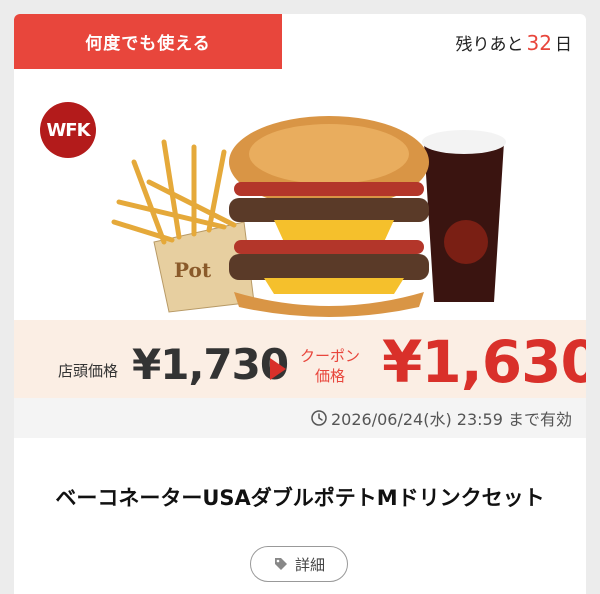 This screenshot has width=600, height=594. What do you see at coordinates (563, 45) in the screenshot?
I see `days-remaining-suffix: 日` at bounding box center [563, 45].